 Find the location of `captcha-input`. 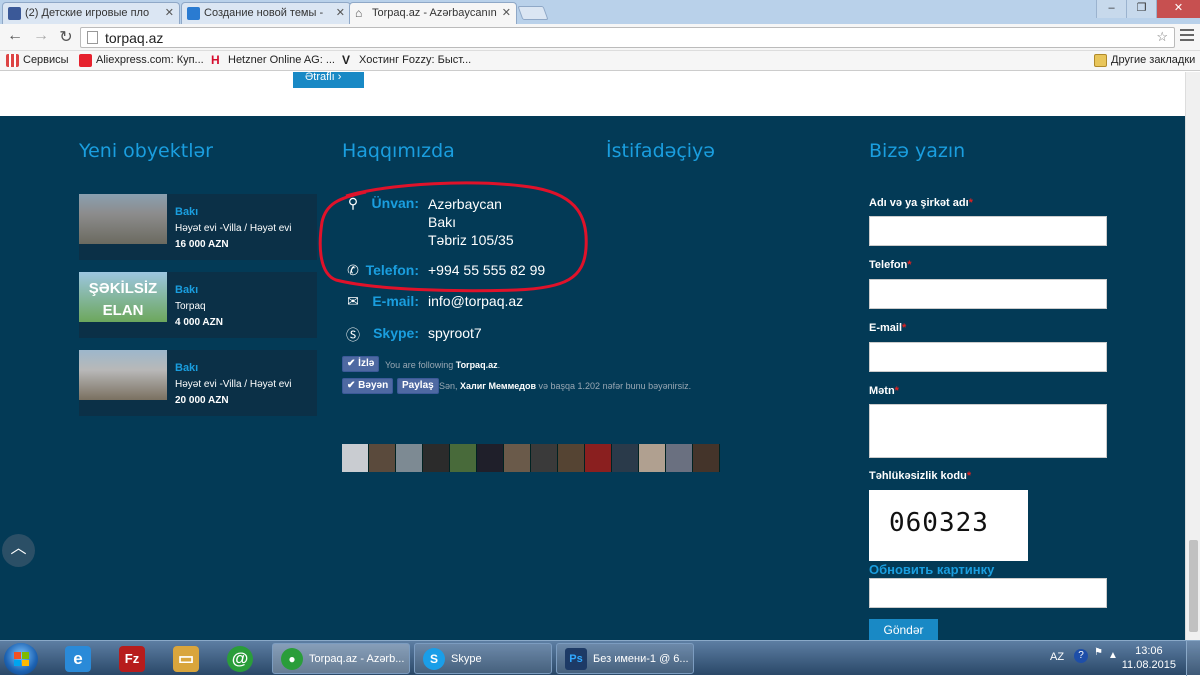

captcha-input is located at coordinates (988, 593).